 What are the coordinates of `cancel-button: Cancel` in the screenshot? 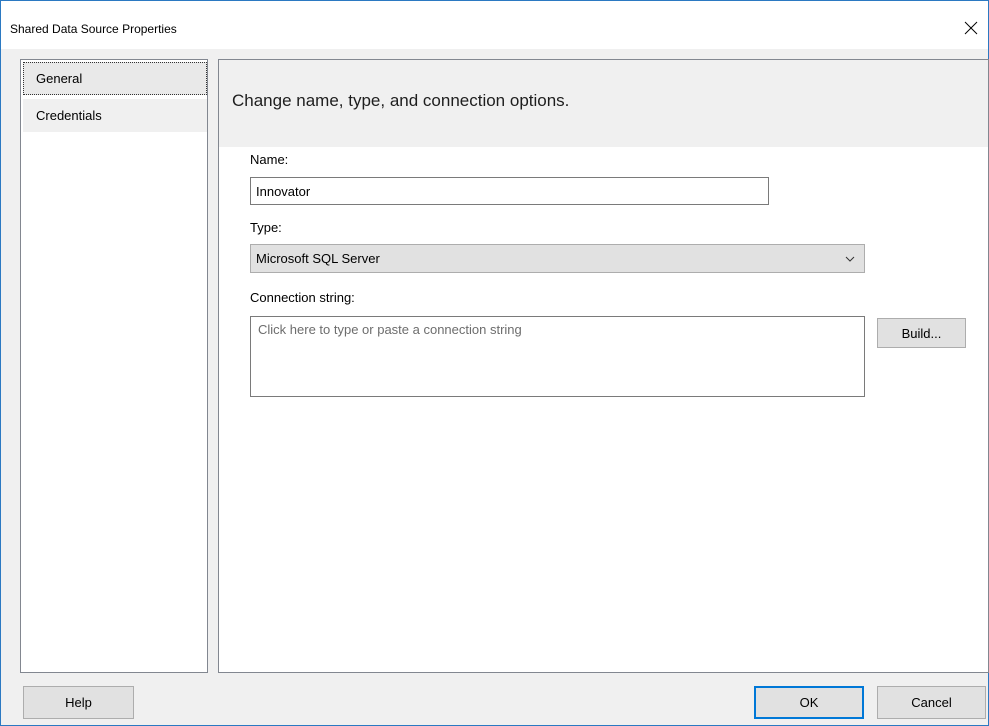 It's located at (931, 702).